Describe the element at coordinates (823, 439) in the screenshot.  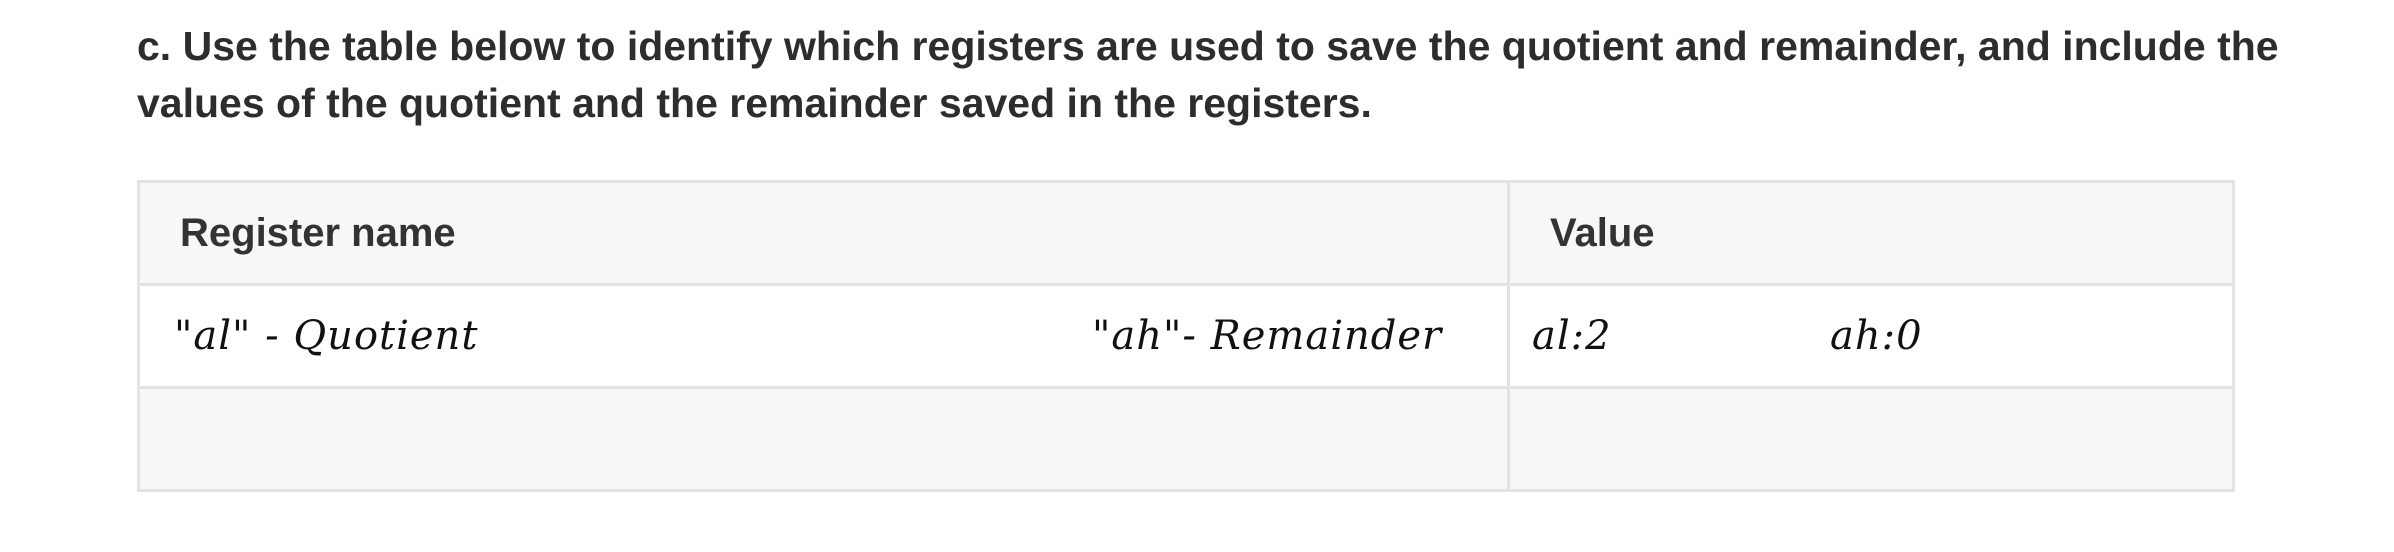
I see `register-name-cell-empty` at that location.